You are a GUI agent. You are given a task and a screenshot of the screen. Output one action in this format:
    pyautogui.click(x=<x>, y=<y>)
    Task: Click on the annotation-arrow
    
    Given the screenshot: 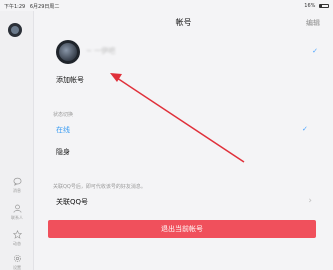 What is the action you would take?
    pyautogui.click(x=177, y=118)
    